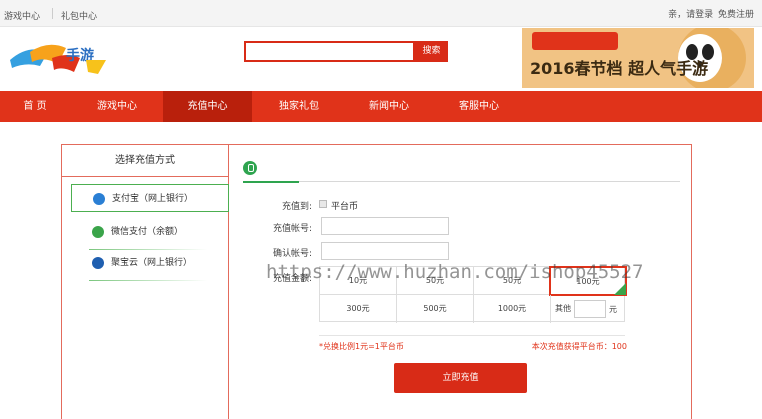 The image size is (762, 419). I want to click on top-bar: 游戏中心 礼包中心 亲，请登录 免费注册, so click(381, 13).